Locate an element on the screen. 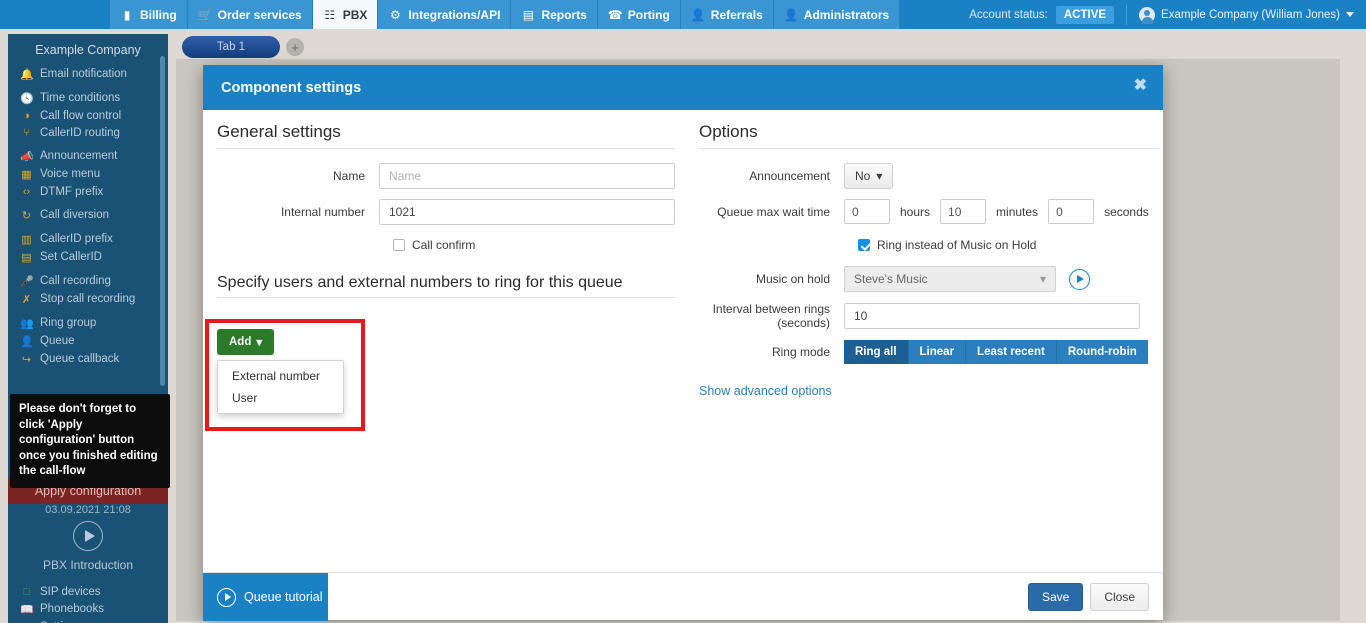  ring-instead-row: Ring instead of Music on Hold is located at coordinates (1008, 245).